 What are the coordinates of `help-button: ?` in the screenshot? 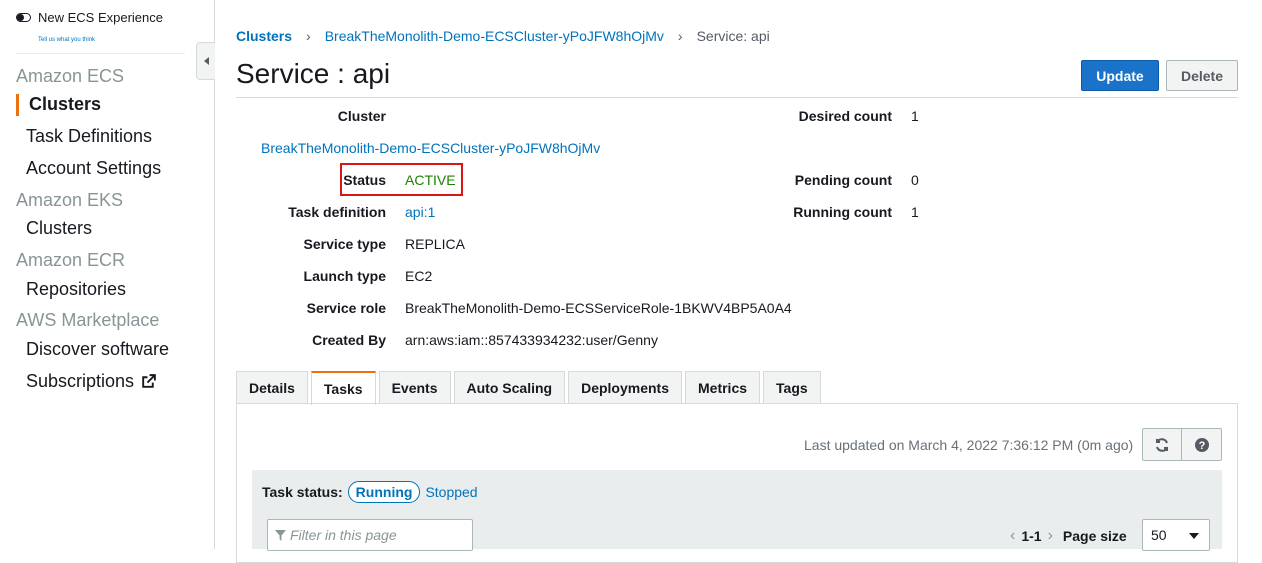 It's located at (1202, 444).